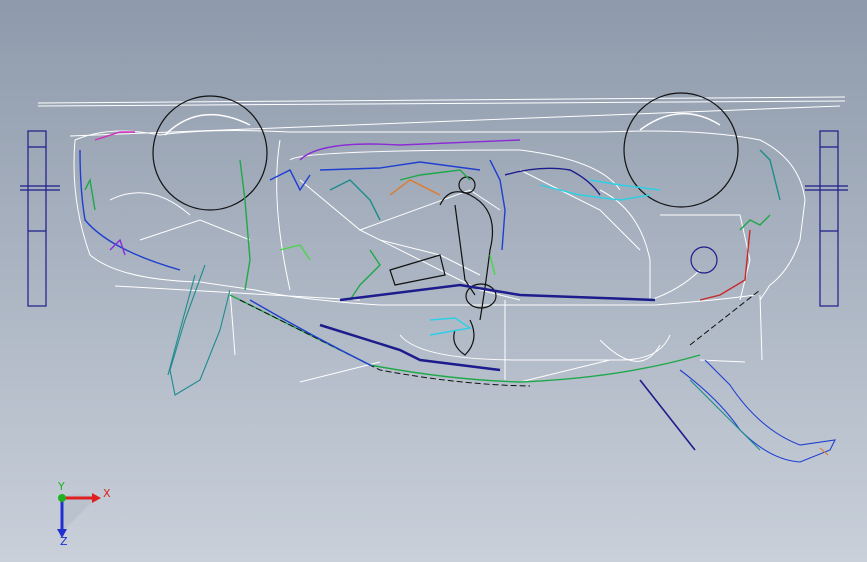 The height and width of the screenshot is (562, 867). Describe the element at coordinates (107, 493) in the screenshot. I see `x-axis-label: X` at that location.